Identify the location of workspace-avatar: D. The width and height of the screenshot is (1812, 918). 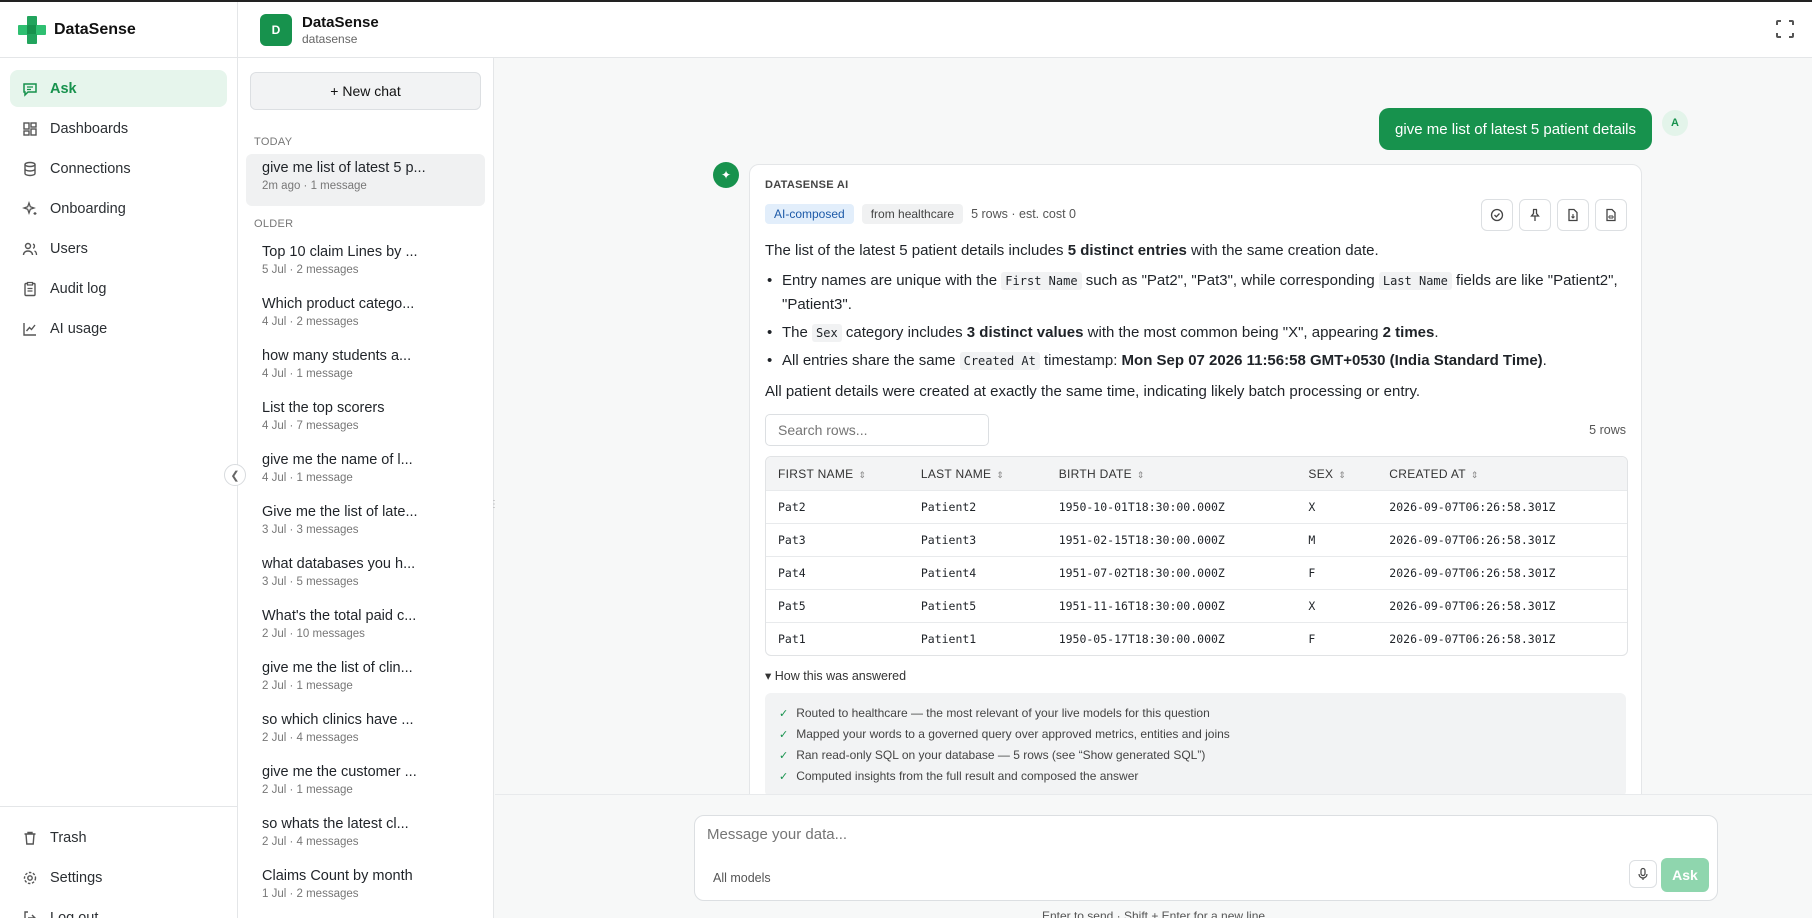
(276, 29).